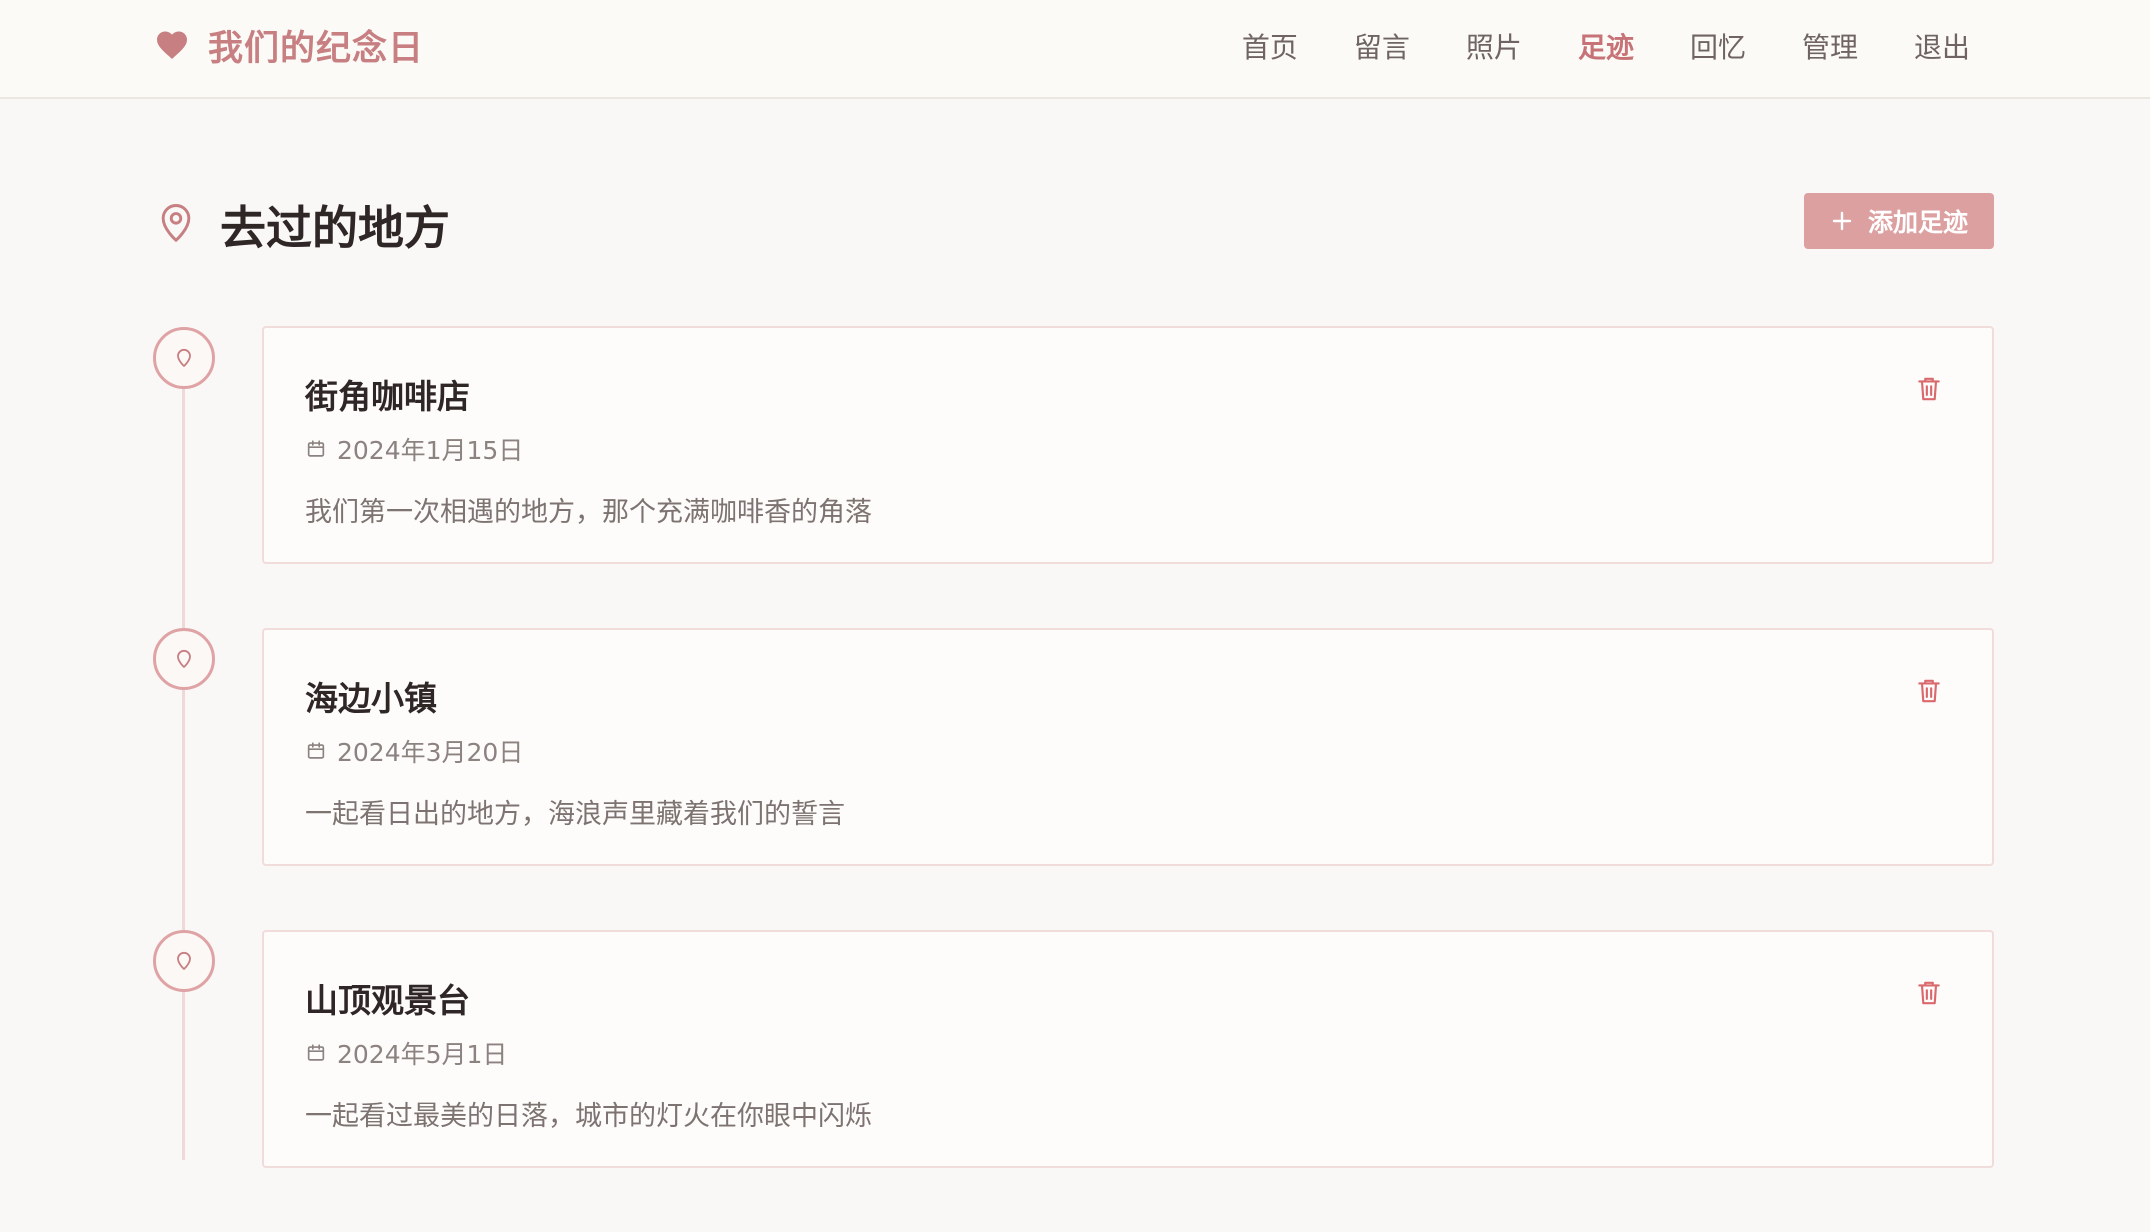  I want to click on brand-title: 我们的纪念日, so click(316, 48).